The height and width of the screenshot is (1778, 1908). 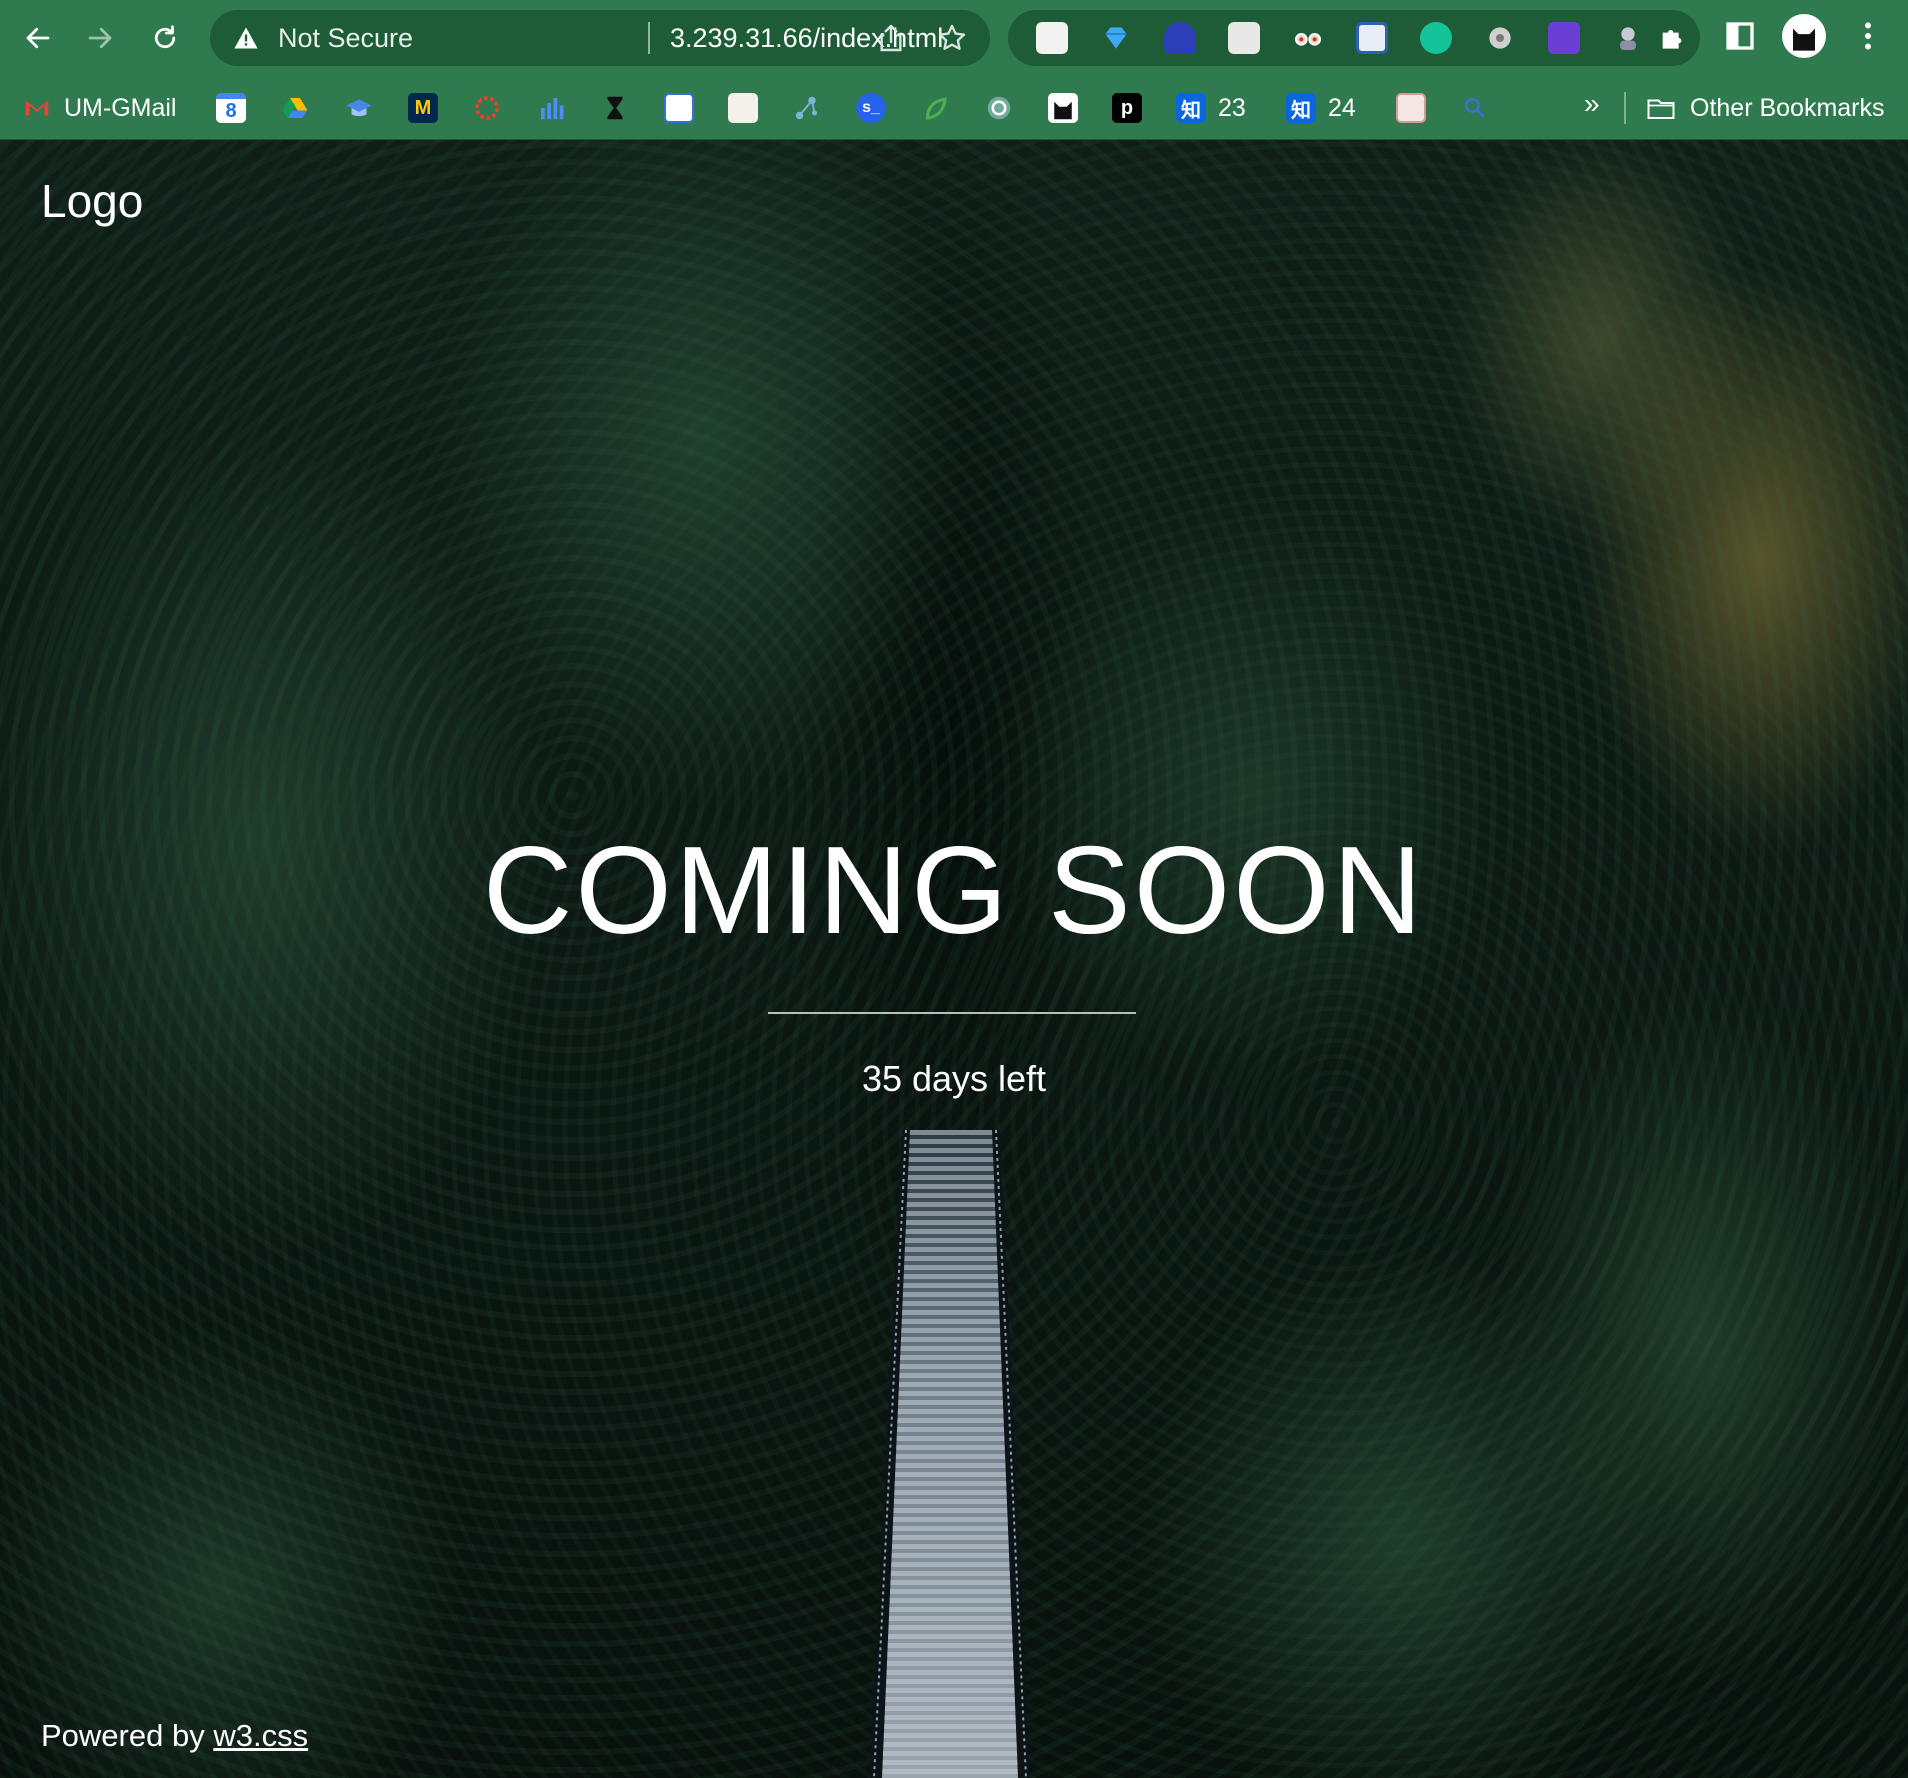 I want to click on calendar-icon: 8, so click(x=231, y=108).